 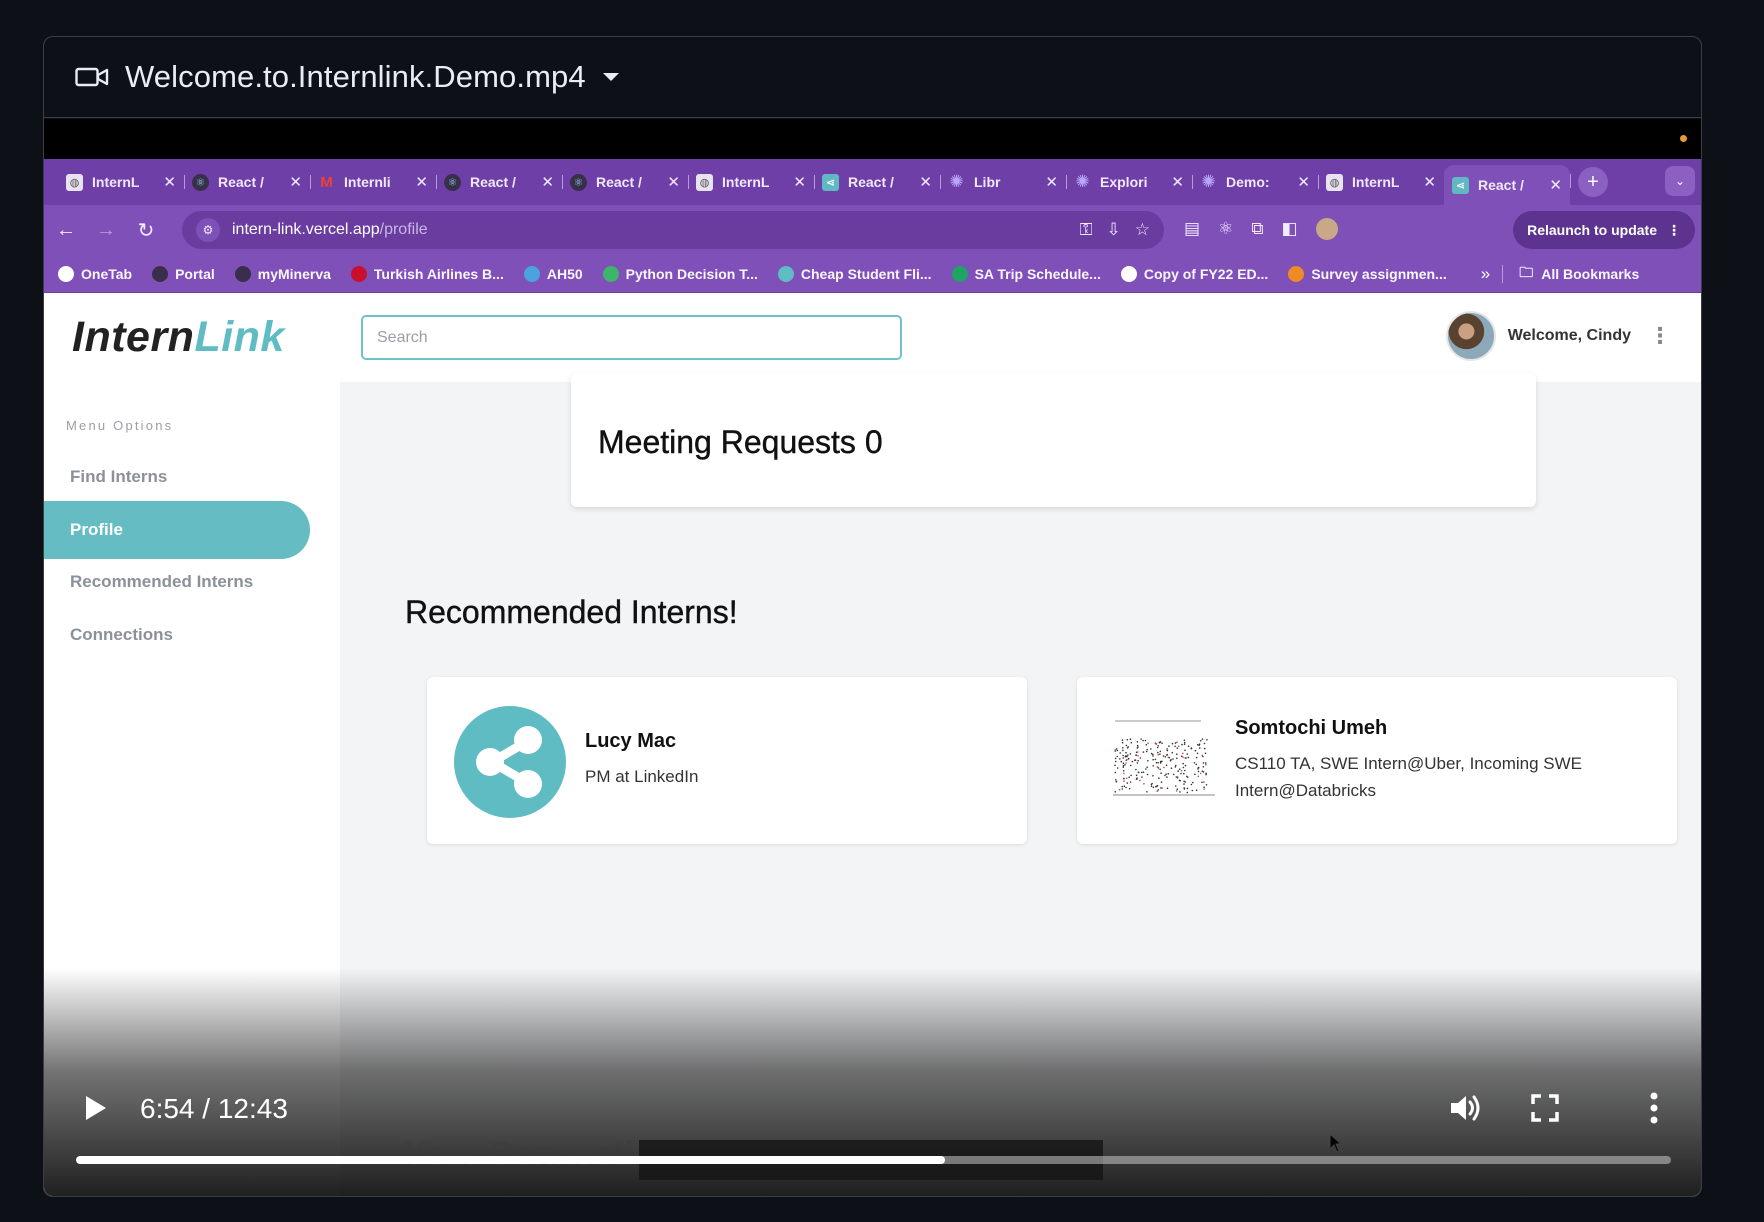 What do you see at coordinates (727, 760) in the screenshot?
I see `intern-card: Lucy Mac PM at LinkedIn` at bounding box center [727, 760].